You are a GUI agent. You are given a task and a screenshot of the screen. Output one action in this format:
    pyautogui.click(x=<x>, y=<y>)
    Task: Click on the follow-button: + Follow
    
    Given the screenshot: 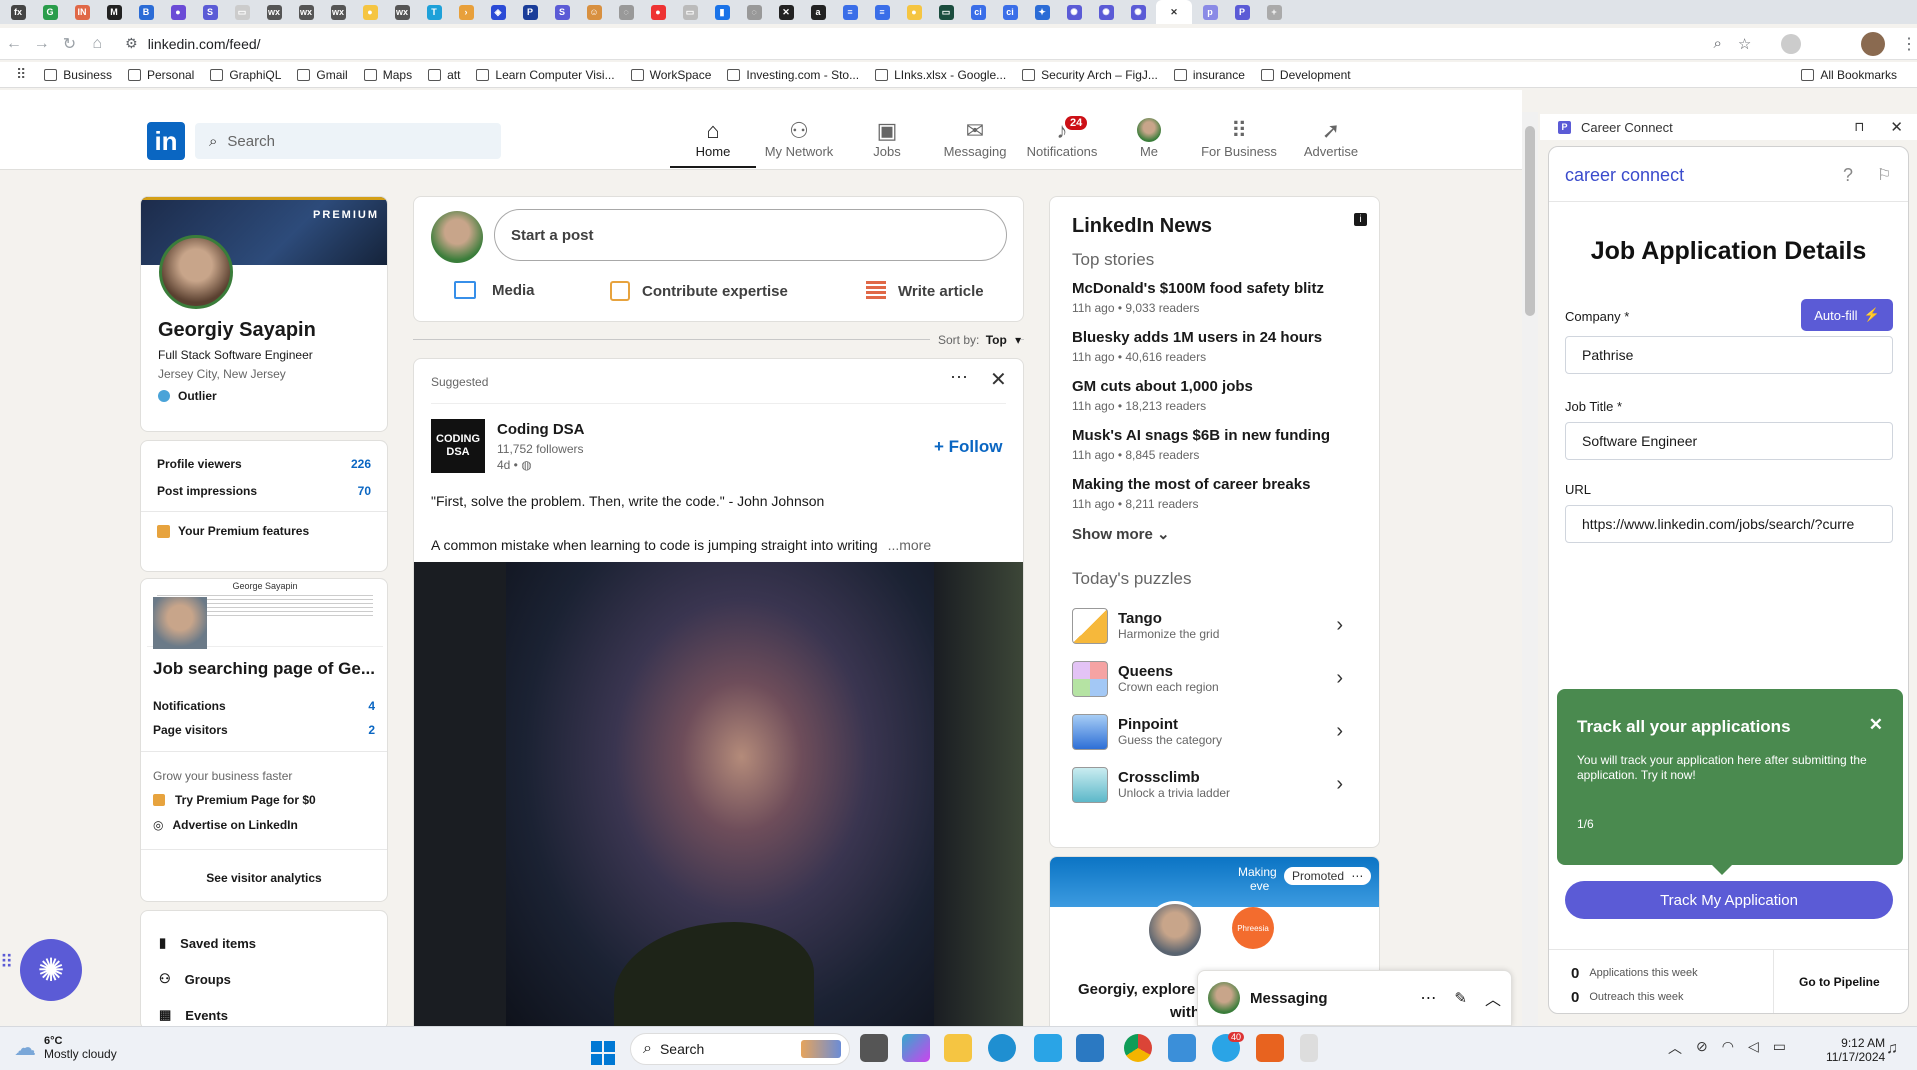 What is the action you would take?
    pyautogui.click(x=968, y=447)
    